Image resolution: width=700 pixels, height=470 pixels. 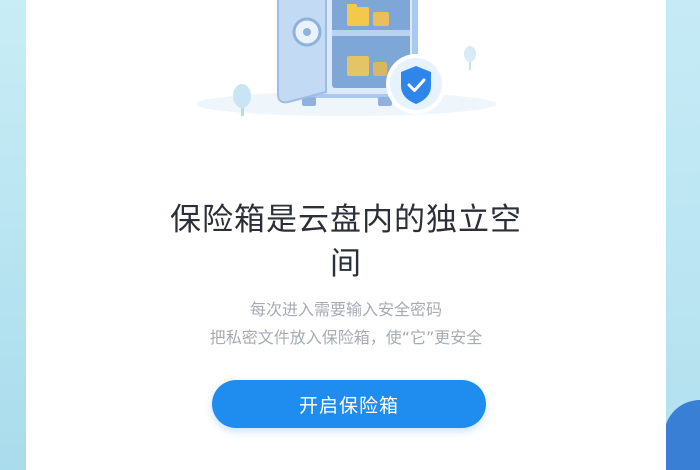 What do you see at coordinates (346, 58) in the screenshot?
I see `safe-illustration` at bounding box center [346, 58].